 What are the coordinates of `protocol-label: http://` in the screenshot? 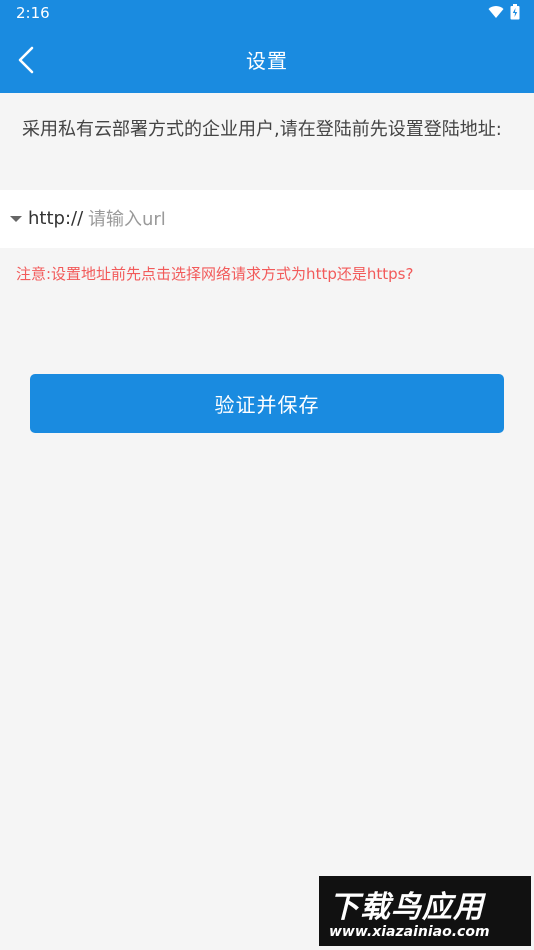 It's located at (56, 218).